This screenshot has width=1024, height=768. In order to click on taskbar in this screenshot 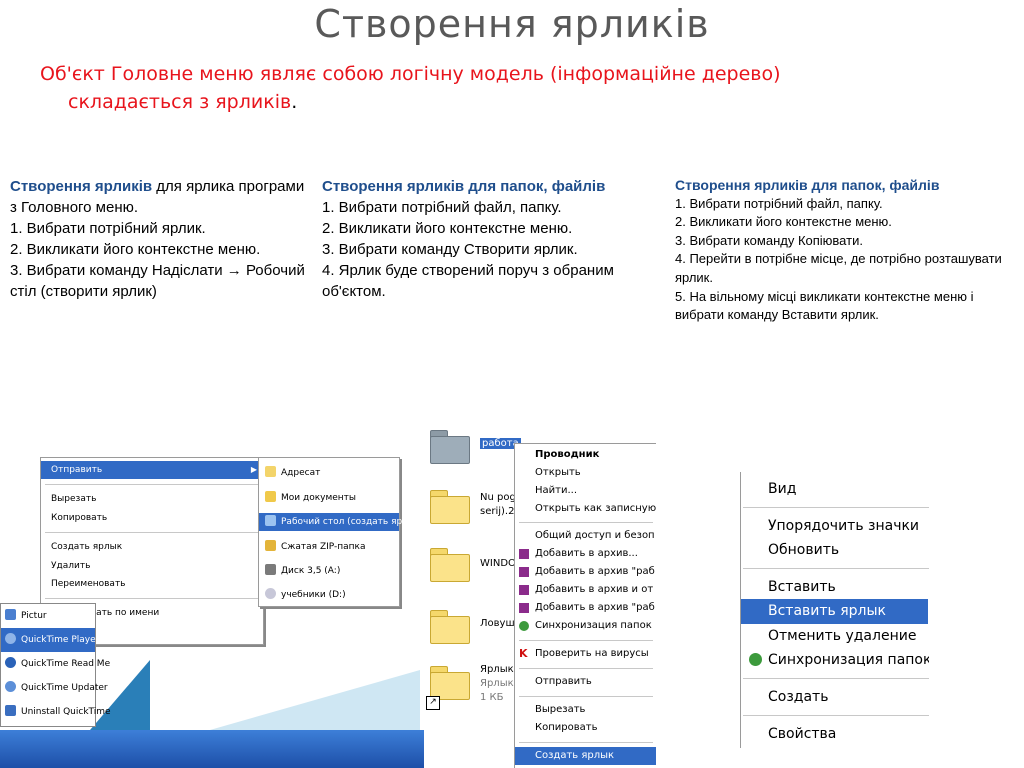, I will do `click(212, 749)`.